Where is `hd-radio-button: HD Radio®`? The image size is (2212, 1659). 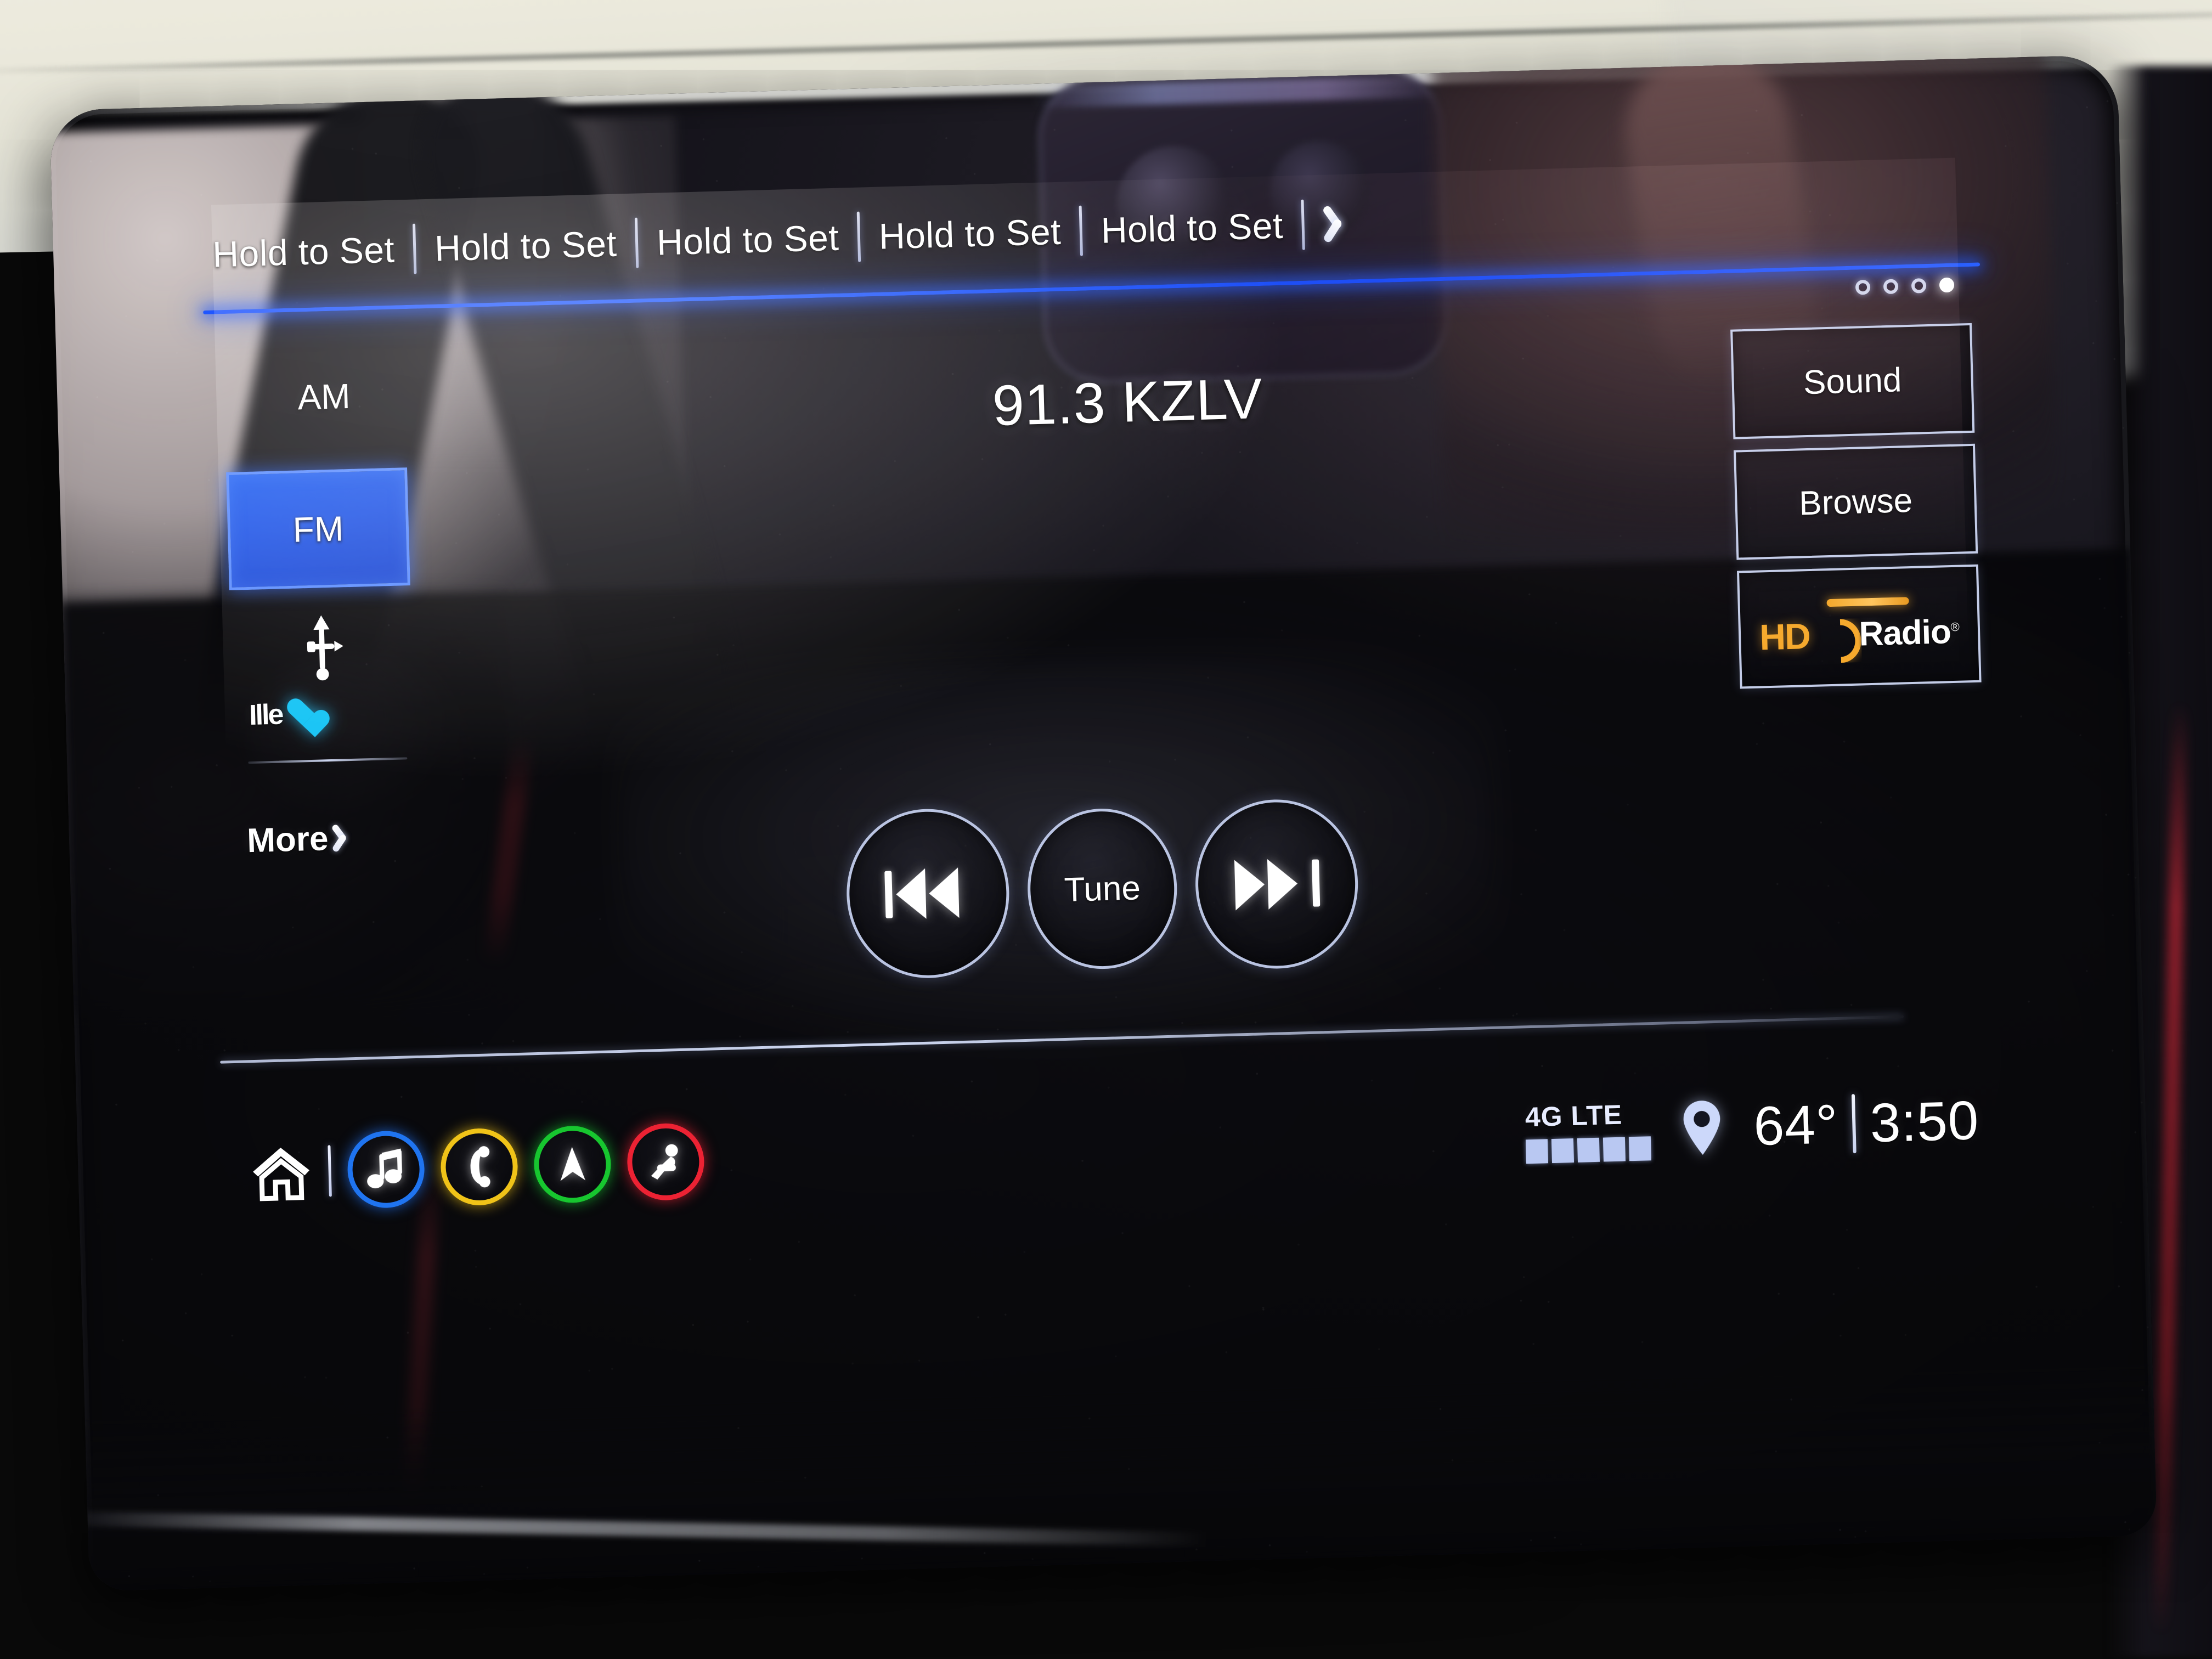 hd-radio-button: HD Radio® is located at coordinates (1859, 627).